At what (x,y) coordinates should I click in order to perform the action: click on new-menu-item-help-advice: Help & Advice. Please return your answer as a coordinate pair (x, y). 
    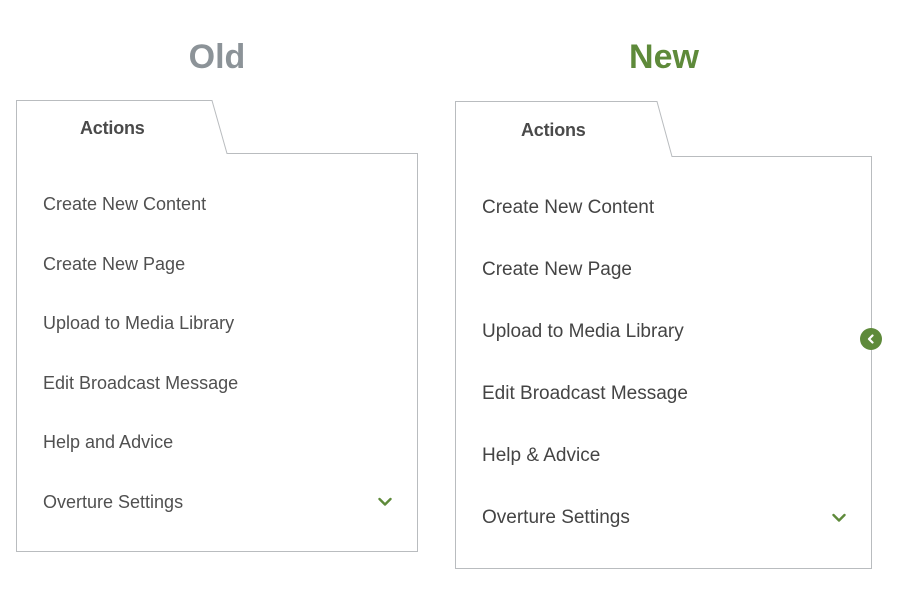
    Looking at the image, I should click on (677, 456).